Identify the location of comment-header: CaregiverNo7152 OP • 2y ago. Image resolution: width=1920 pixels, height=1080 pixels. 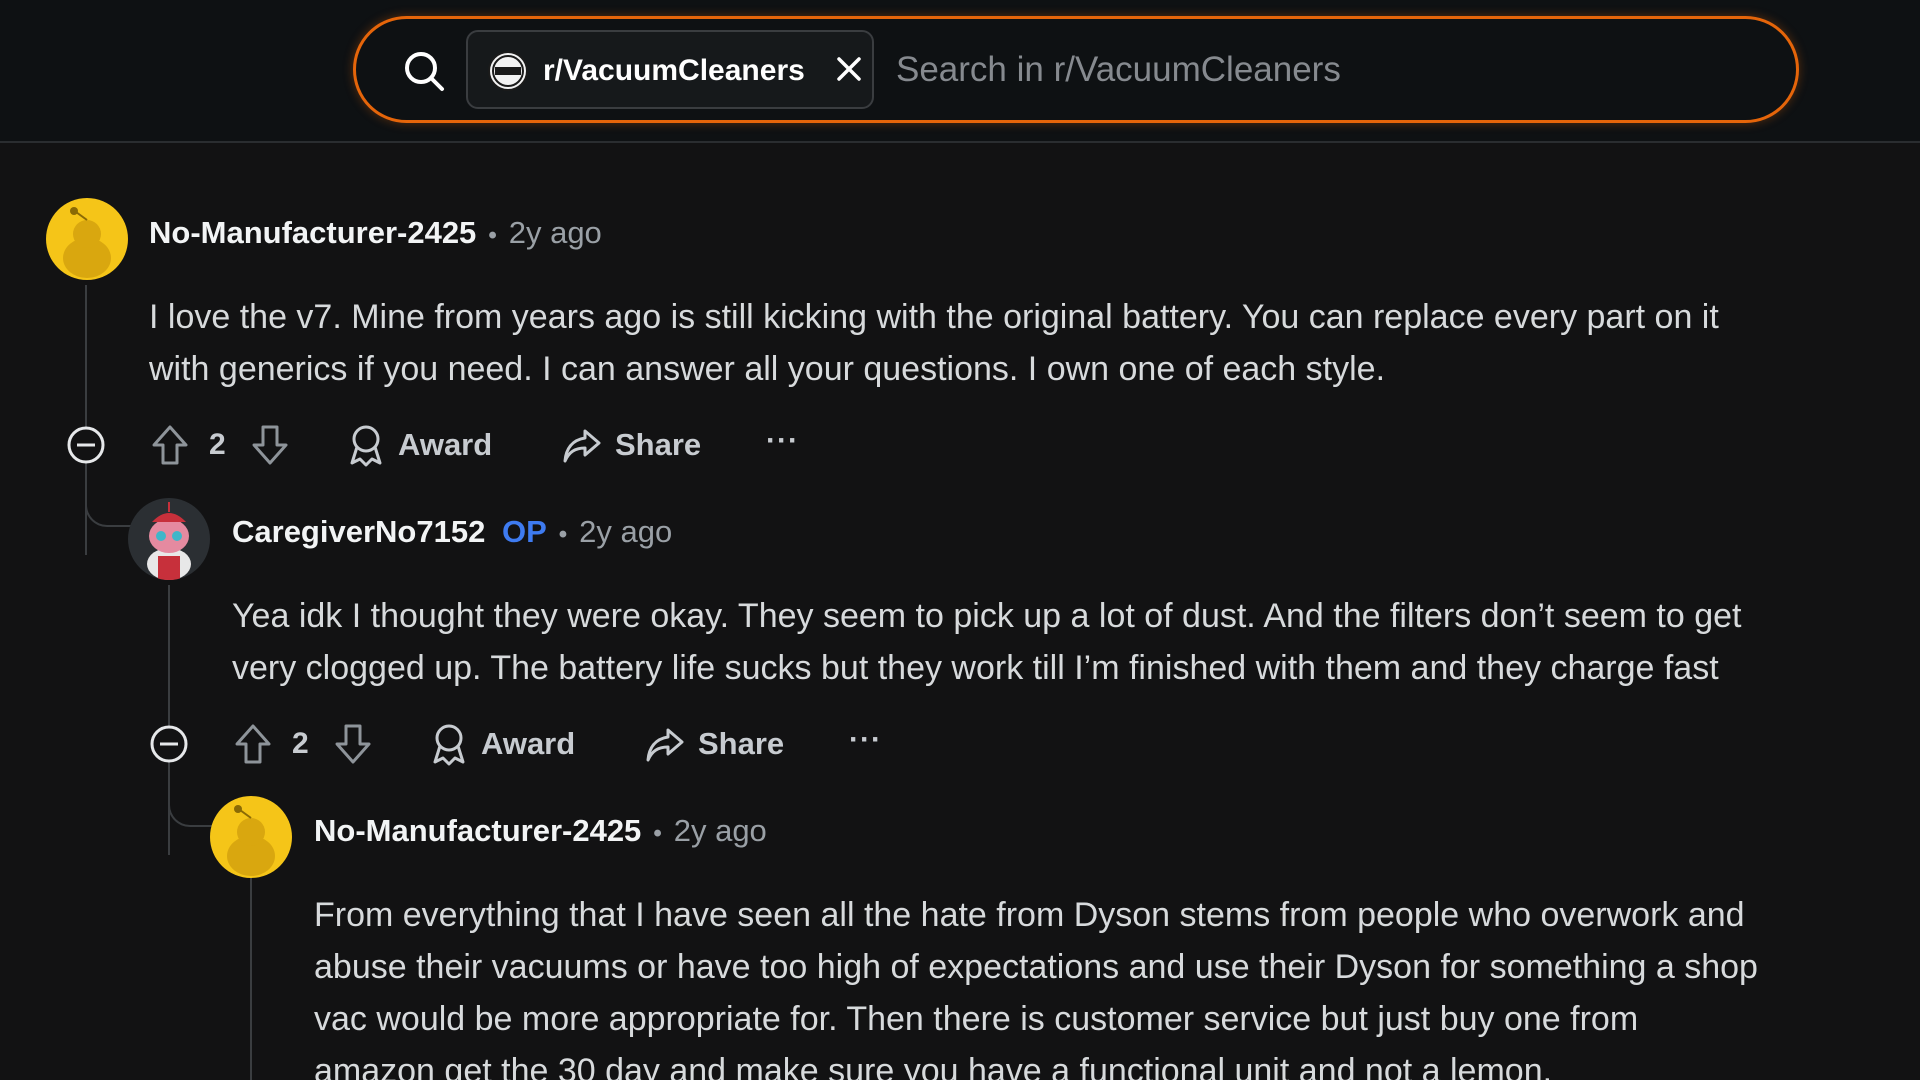
(452, 532).